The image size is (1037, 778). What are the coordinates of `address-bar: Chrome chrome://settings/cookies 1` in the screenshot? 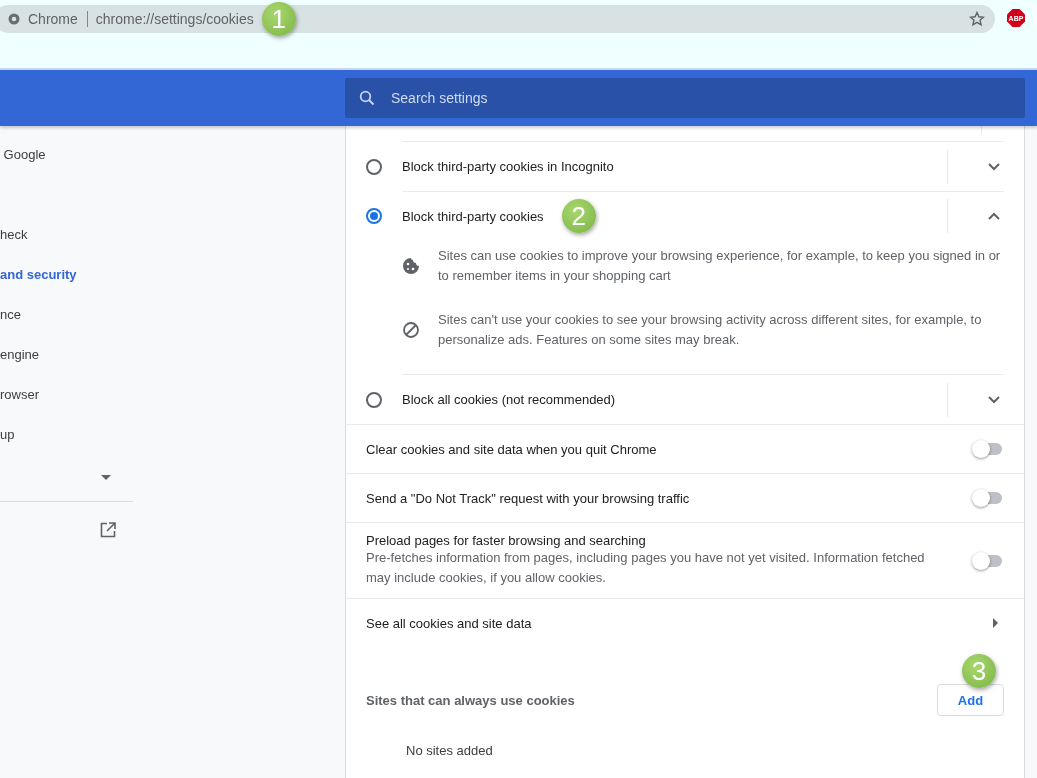 It's located at (497, 19).